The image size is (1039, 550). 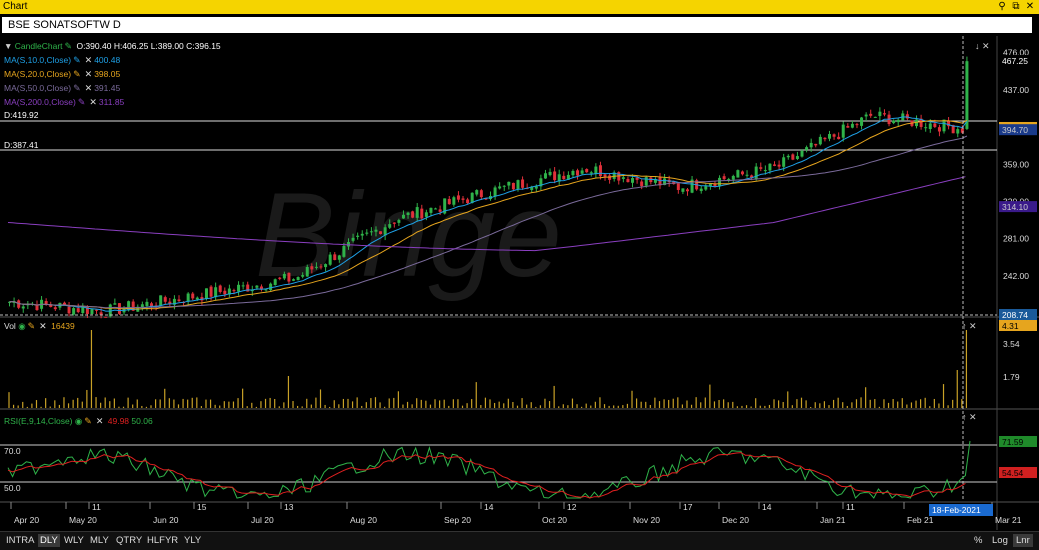 What do you see at coordinates (38, 74) in the screenshot?
I see `legend-ma20-name: MA(S,20.0,Close)` at bounding box center [38, 74].